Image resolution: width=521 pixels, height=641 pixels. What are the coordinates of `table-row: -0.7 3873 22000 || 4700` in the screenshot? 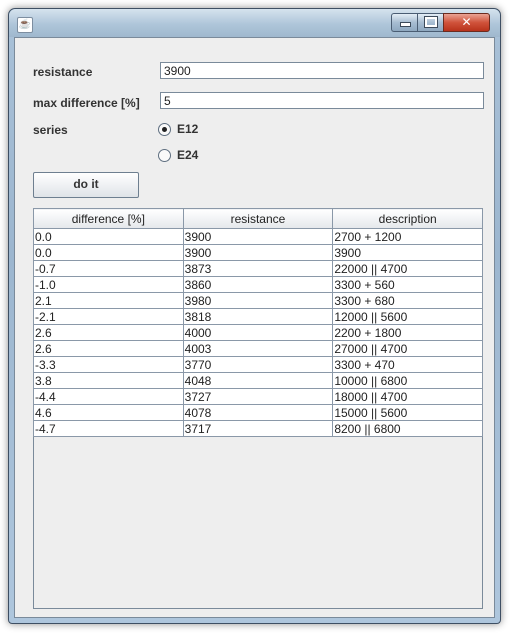 It's located at (258, 268).